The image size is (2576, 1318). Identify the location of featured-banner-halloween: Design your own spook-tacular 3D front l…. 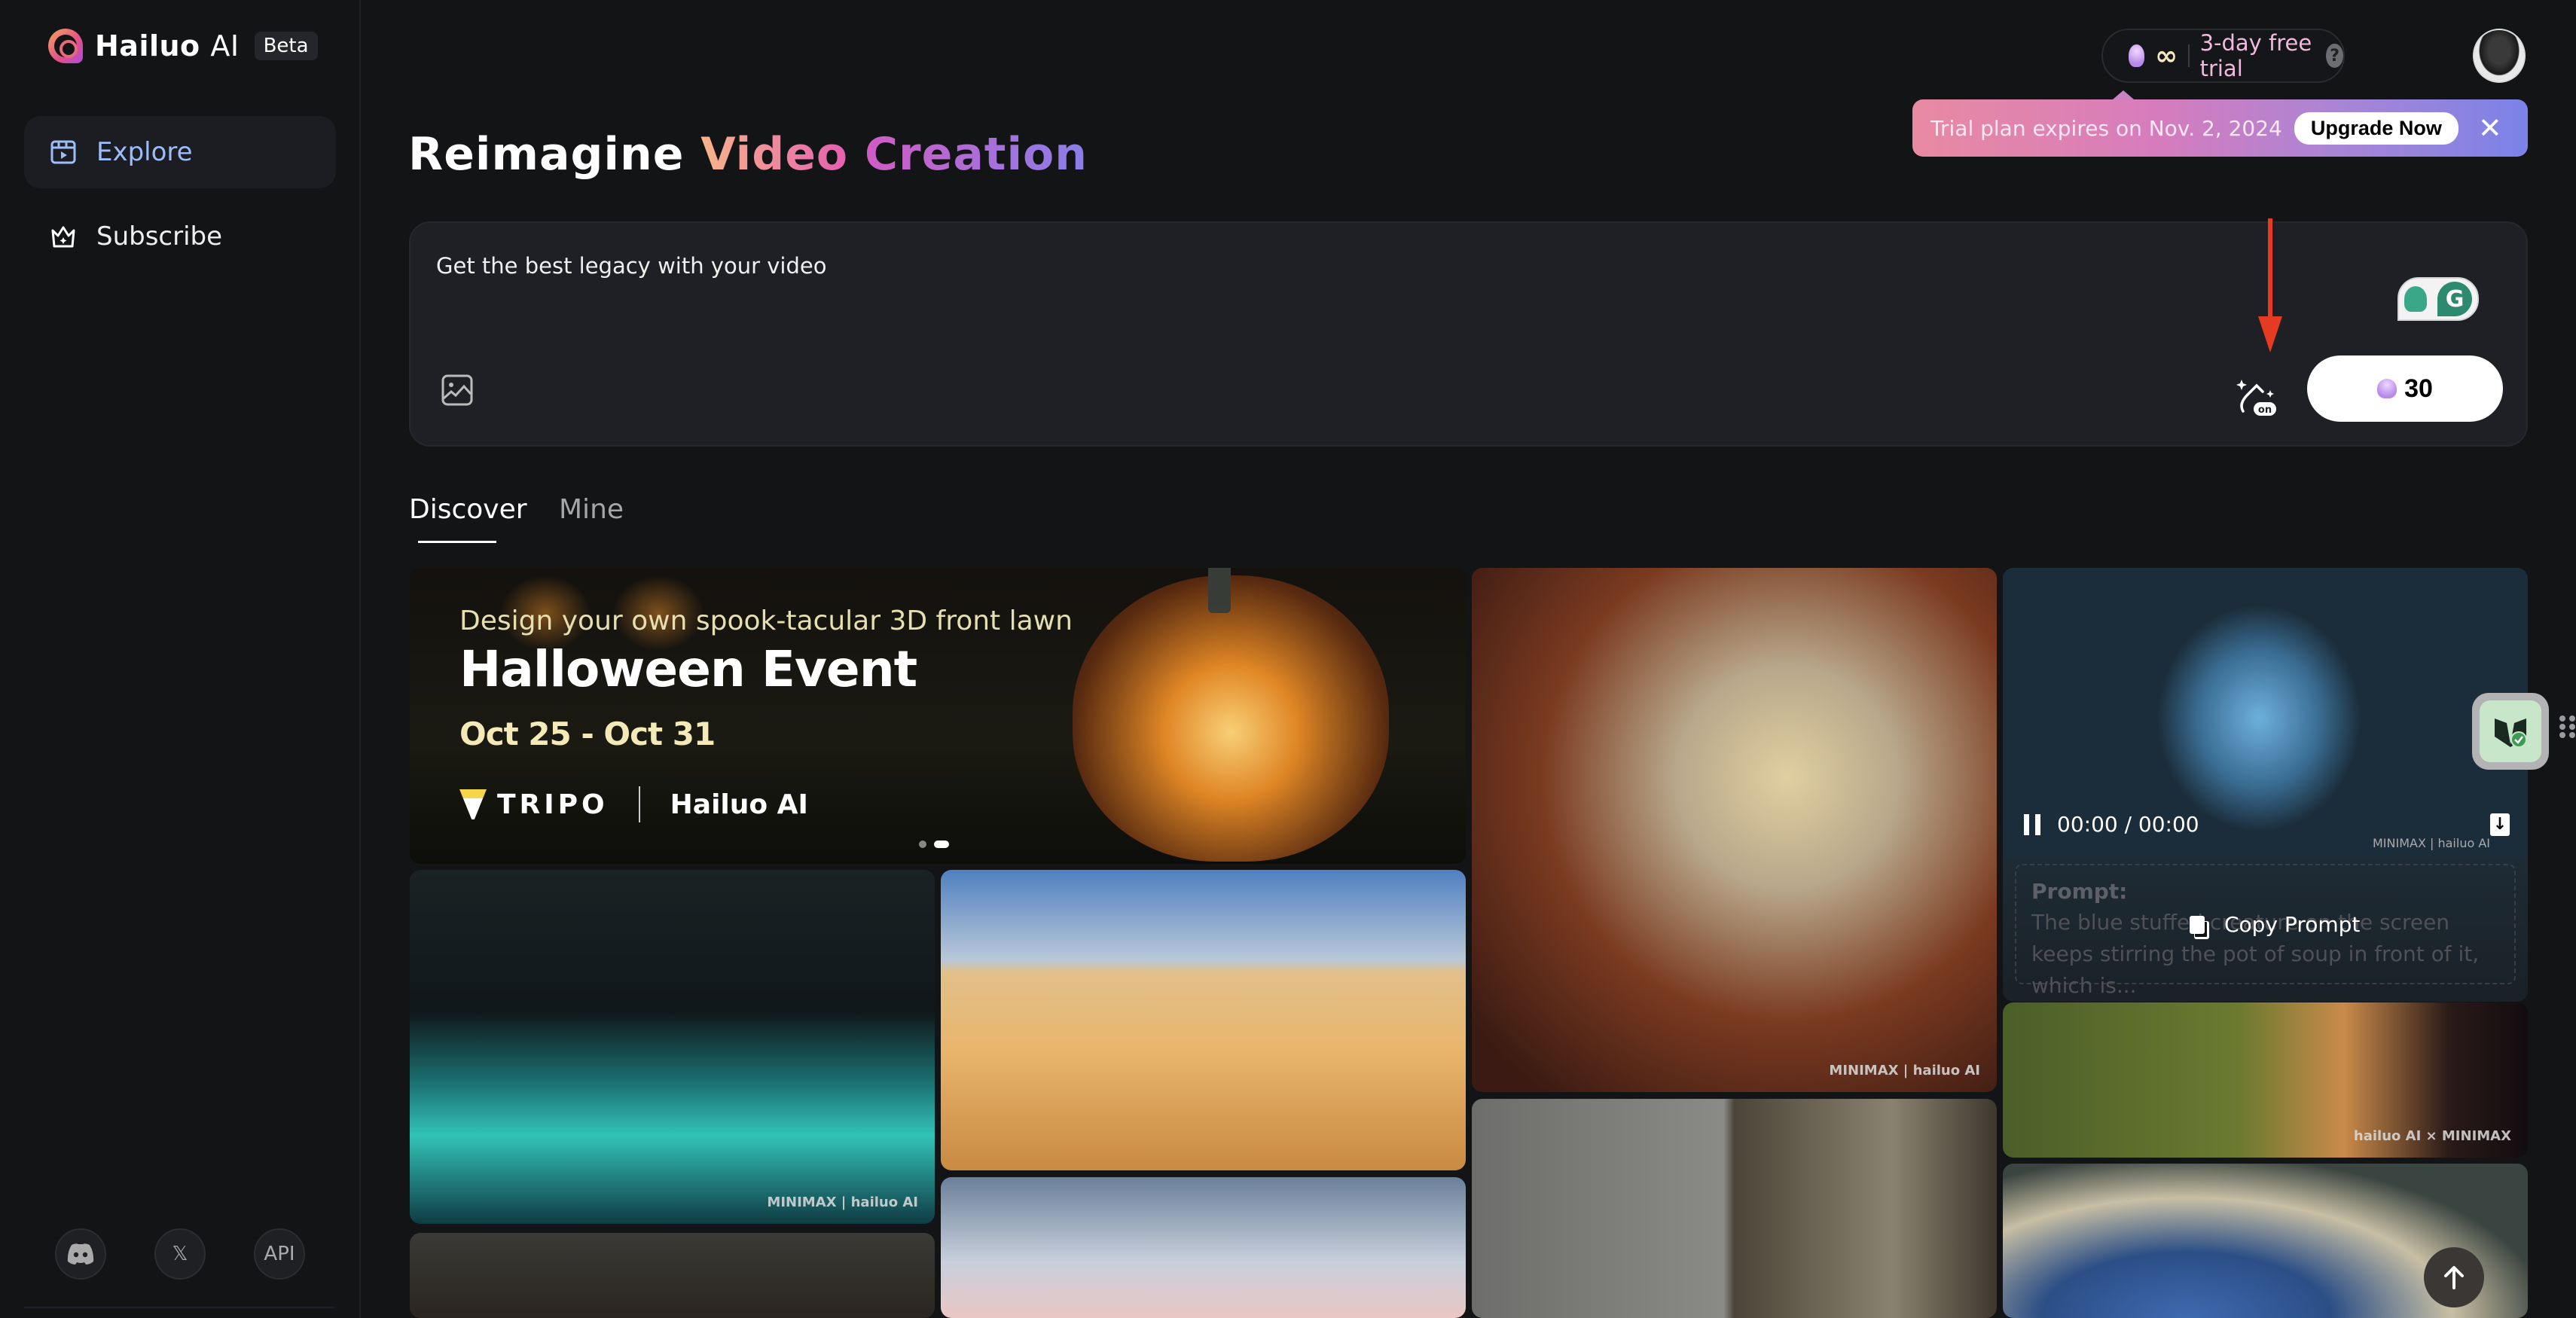
(938, 716).